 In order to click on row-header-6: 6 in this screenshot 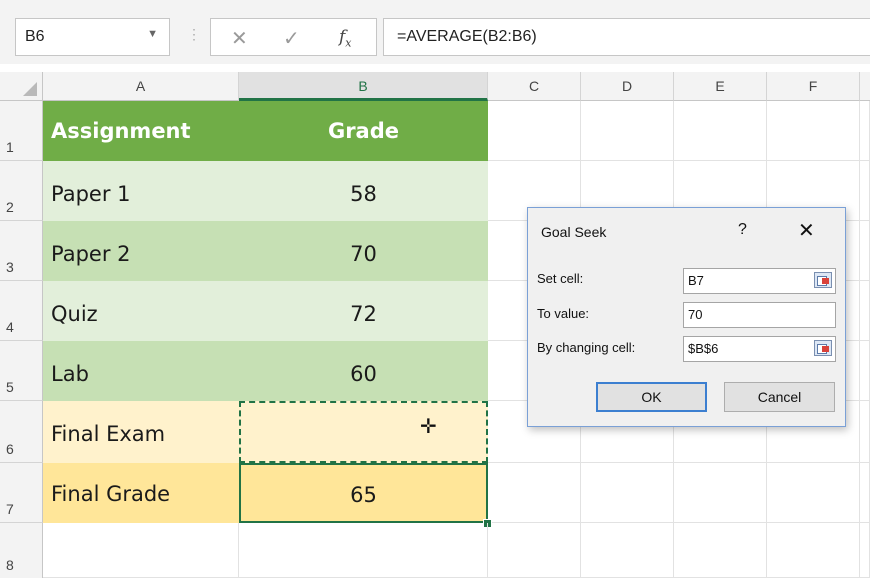, I will do `click(21, 432)`.